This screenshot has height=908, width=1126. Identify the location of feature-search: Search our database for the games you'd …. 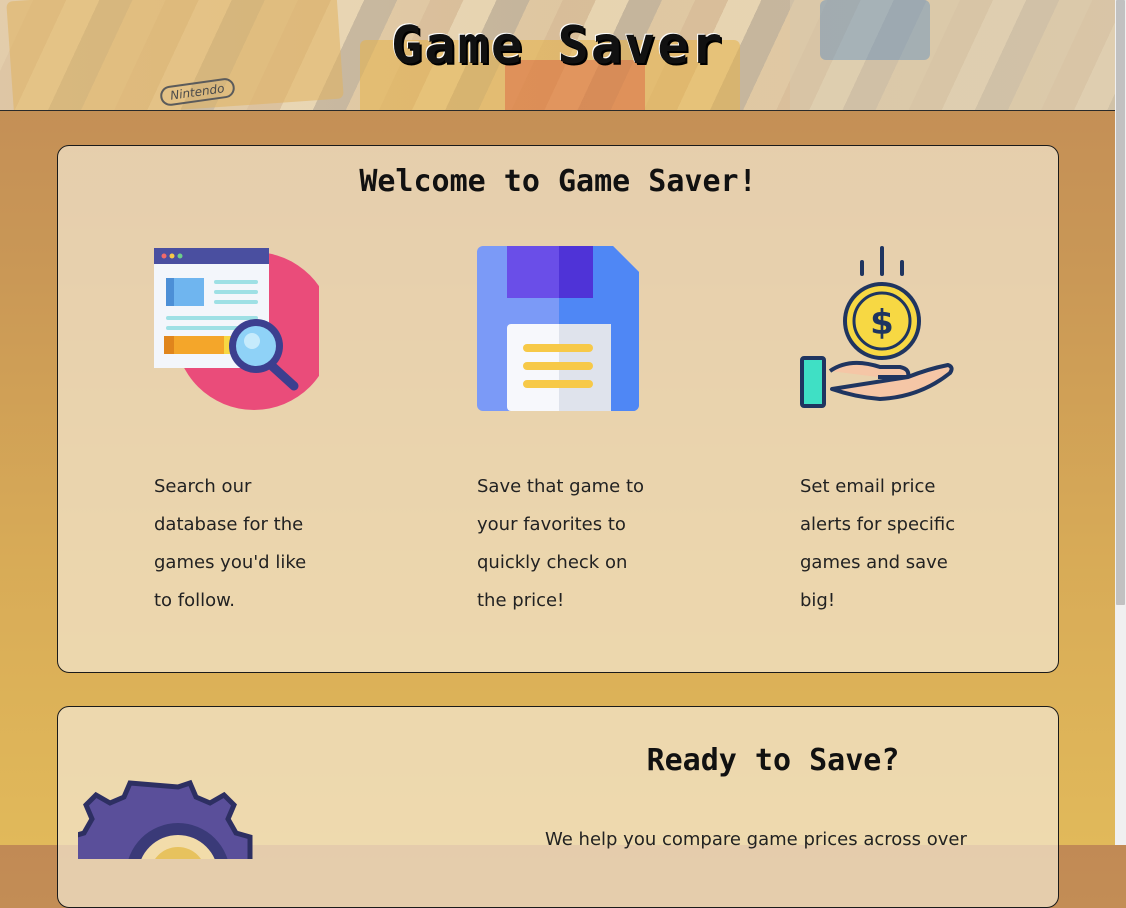
(254, 428).